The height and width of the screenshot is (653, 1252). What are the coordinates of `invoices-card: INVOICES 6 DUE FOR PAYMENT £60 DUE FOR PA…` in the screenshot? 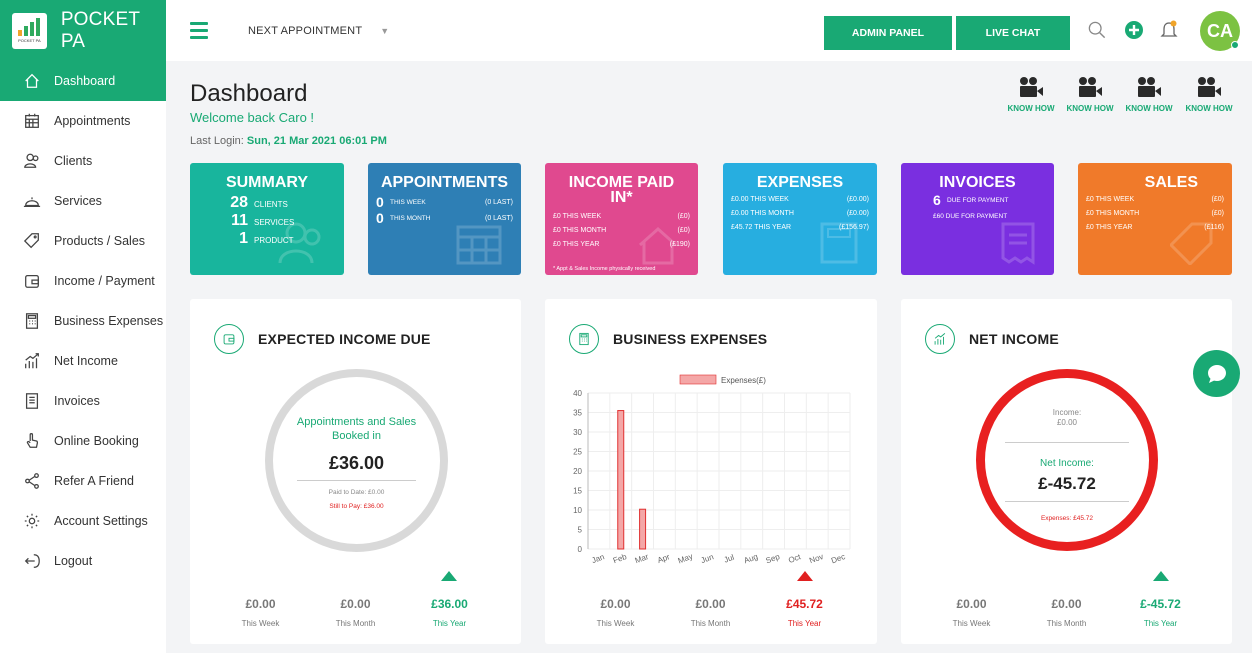 It's located at (977, 219).